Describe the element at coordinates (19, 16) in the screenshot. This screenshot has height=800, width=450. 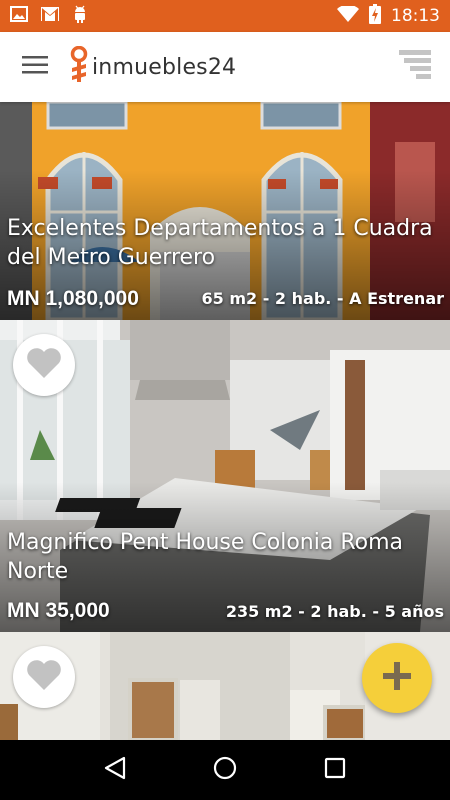
I see `image-icon` at that location.